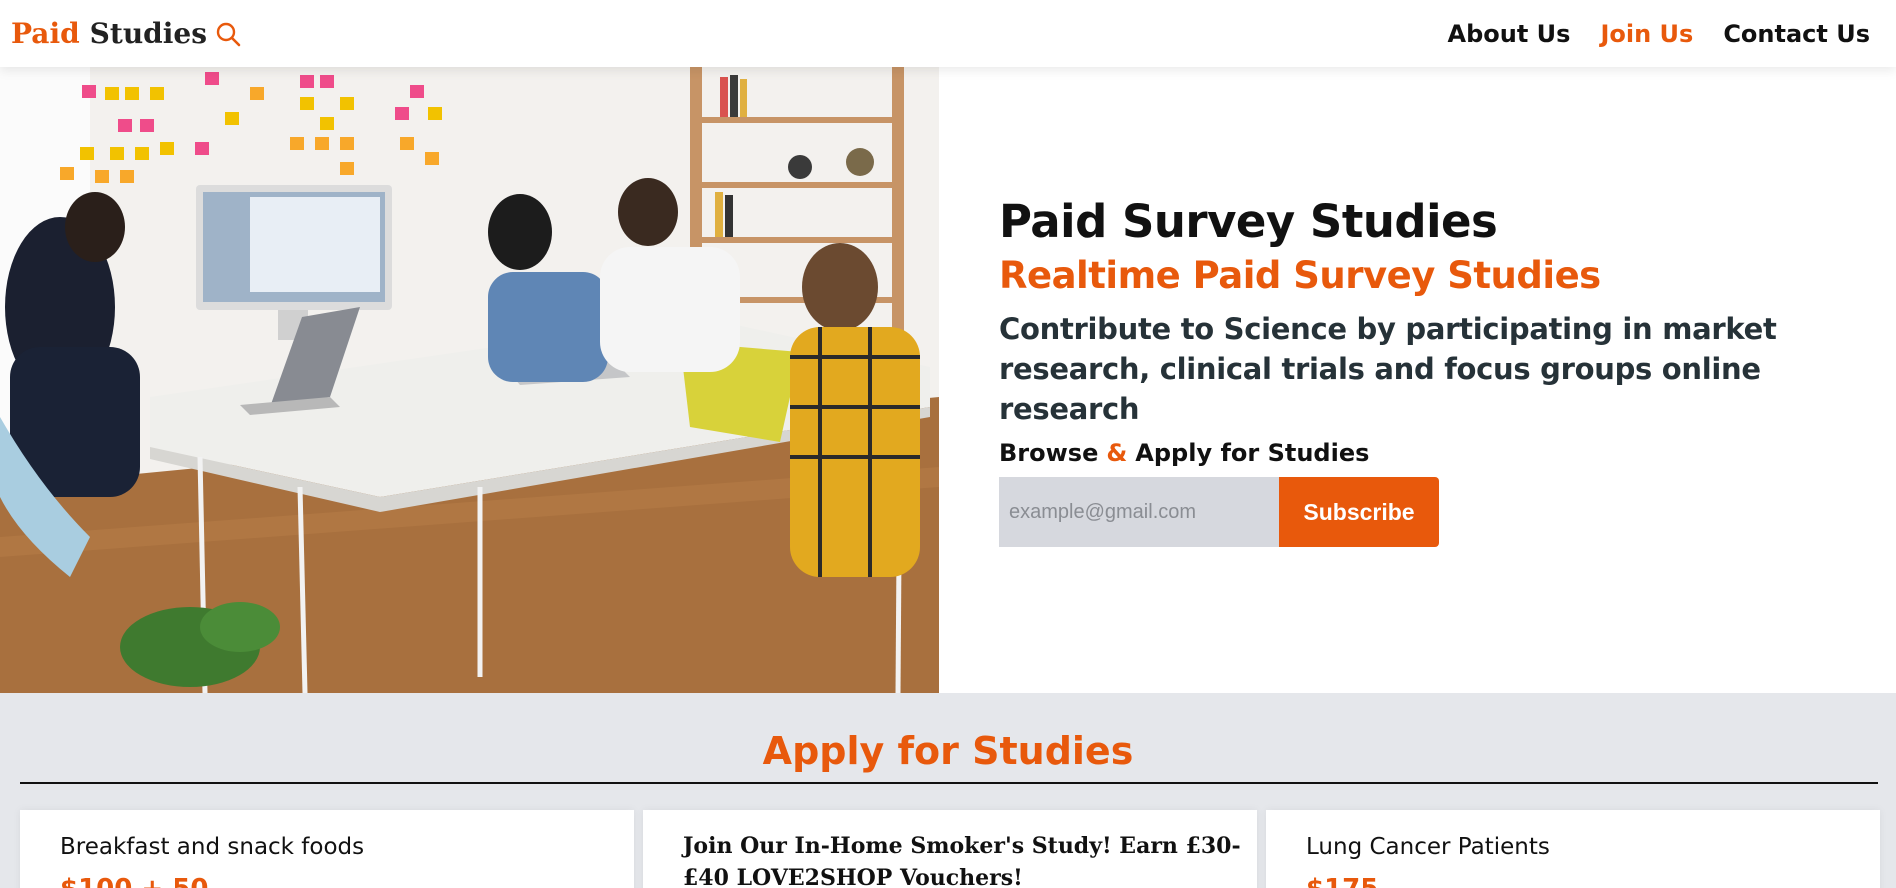  What do you see at coordinates (134, 881) in the screenshot?
I see `study-card-price: $100 + 50` at bounding box center [134, 881].